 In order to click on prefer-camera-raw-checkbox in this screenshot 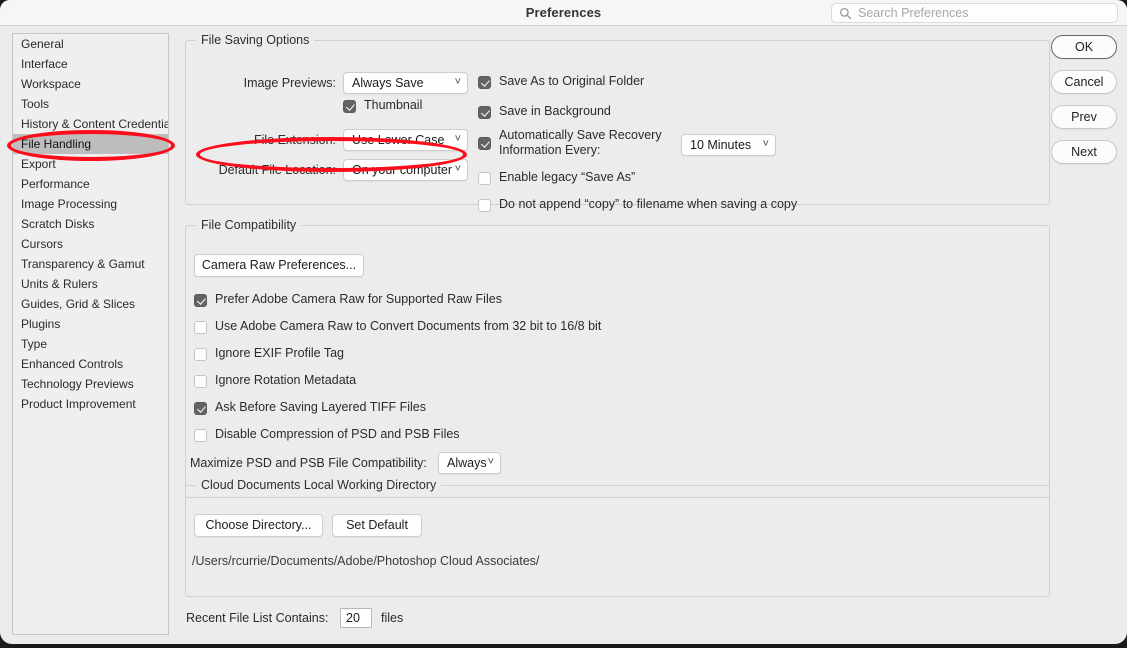, I will do `click(200, 300)`.